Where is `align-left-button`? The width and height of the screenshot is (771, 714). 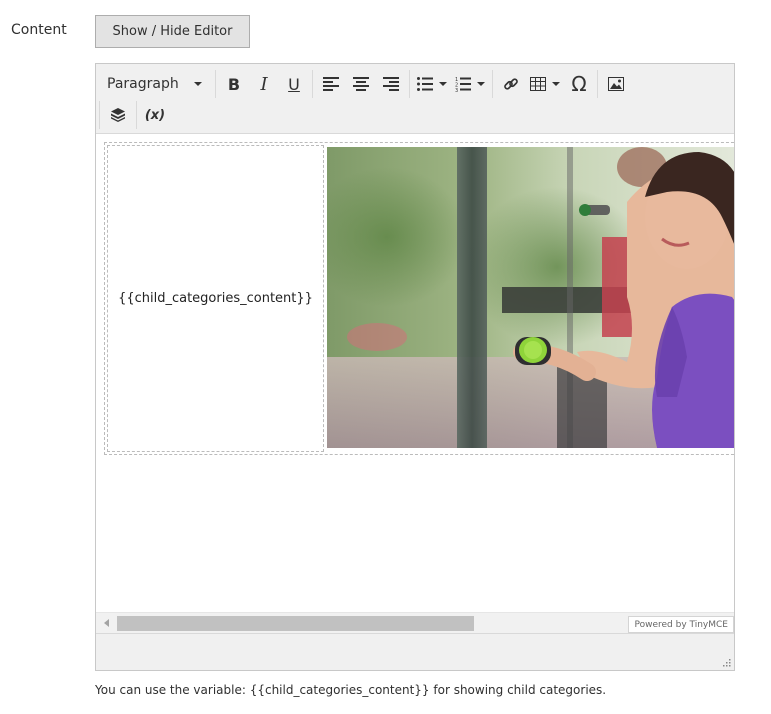 align-left-button is located at coordinates (331, 84).